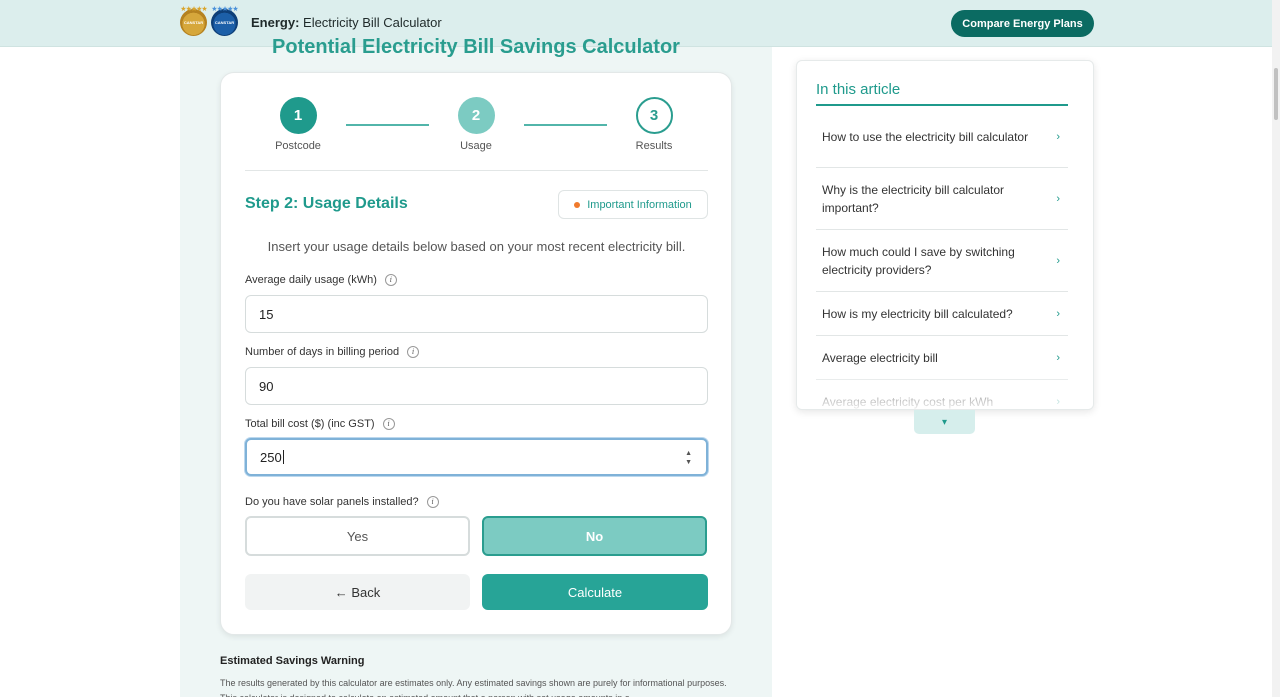 Image resolution: width=1280 pixels, height=697 pixels. What do you see at coordinates (633, 204) in the screenshot?
I see `important-information-button: Important Information` at bounding box center [633, 204].